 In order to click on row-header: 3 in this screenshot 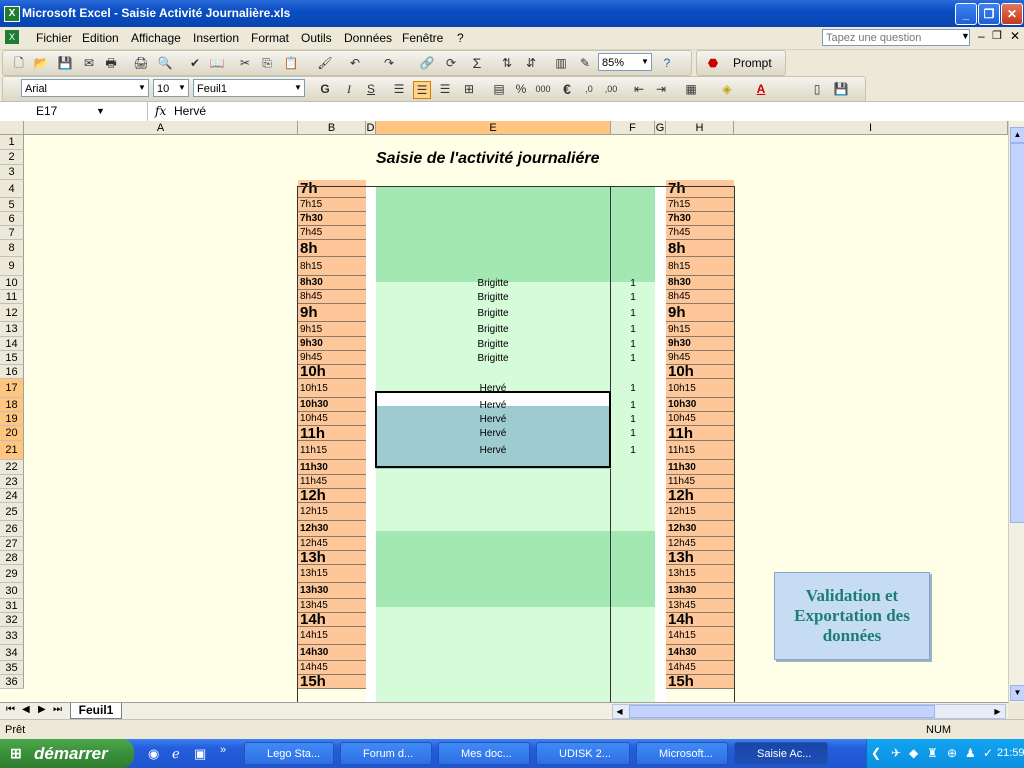, I will do `click(12, 172)`.